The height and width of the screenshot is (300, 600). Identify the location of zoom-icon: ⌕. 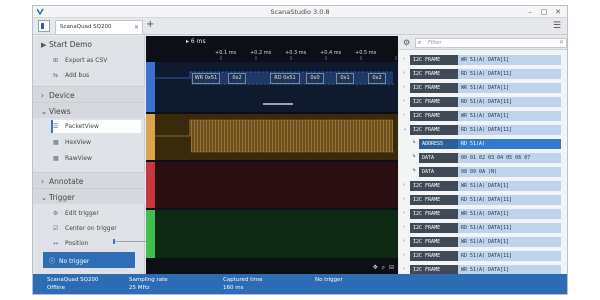
(383, 267).